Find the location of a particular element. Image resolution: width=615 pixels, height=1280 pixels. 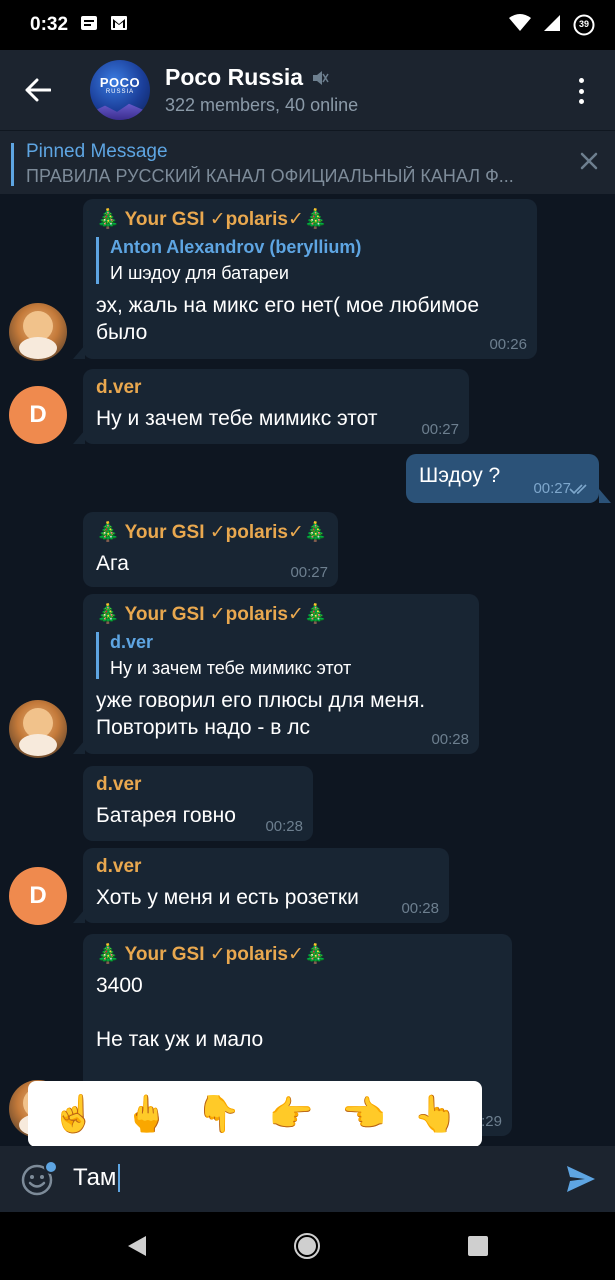

message-input: Там is located at coordinates (97, 1178).